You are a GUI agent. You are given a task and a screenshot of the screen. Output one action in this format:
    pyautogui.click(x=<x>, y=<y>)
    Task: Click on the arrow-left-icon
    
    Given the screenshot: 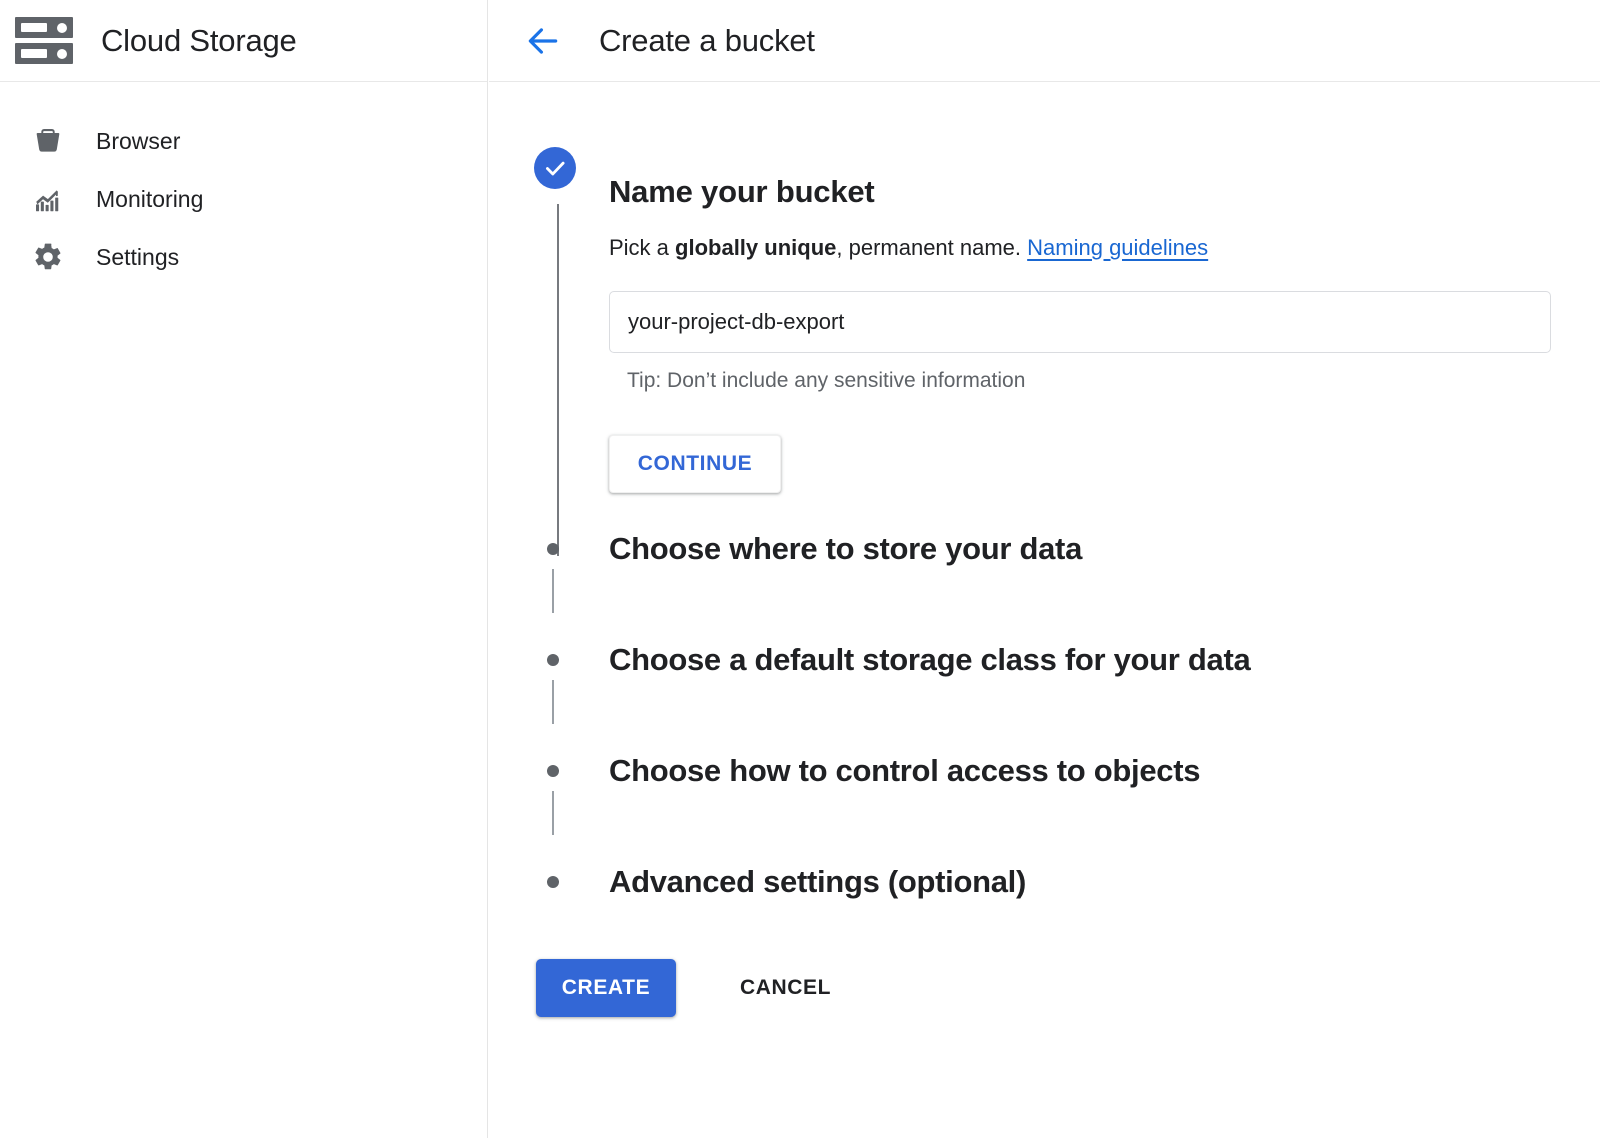 What is the action you would take?
    pyautogui.click(x=543, y=41)
    